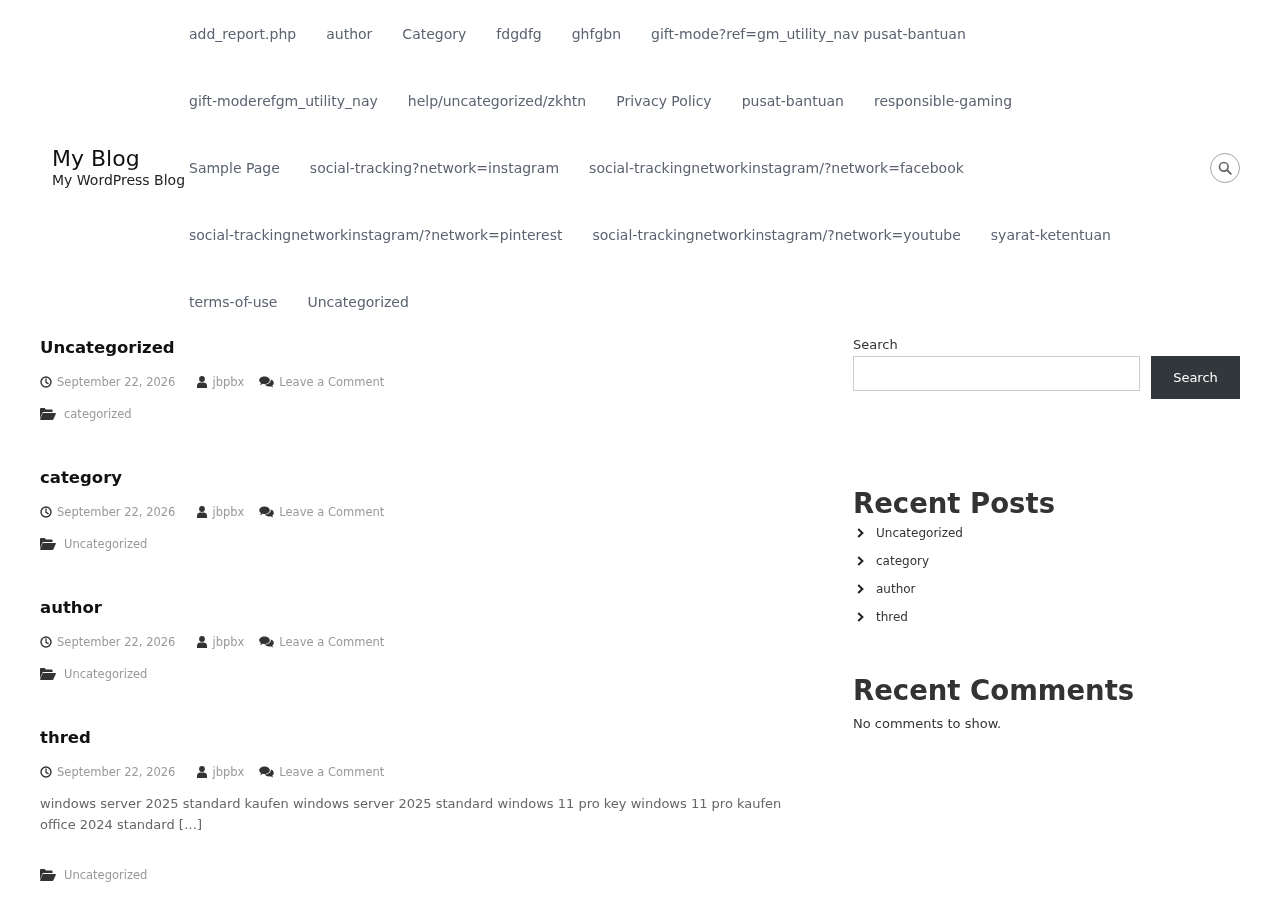  I want to click on post-title: author, so click(71, 608).